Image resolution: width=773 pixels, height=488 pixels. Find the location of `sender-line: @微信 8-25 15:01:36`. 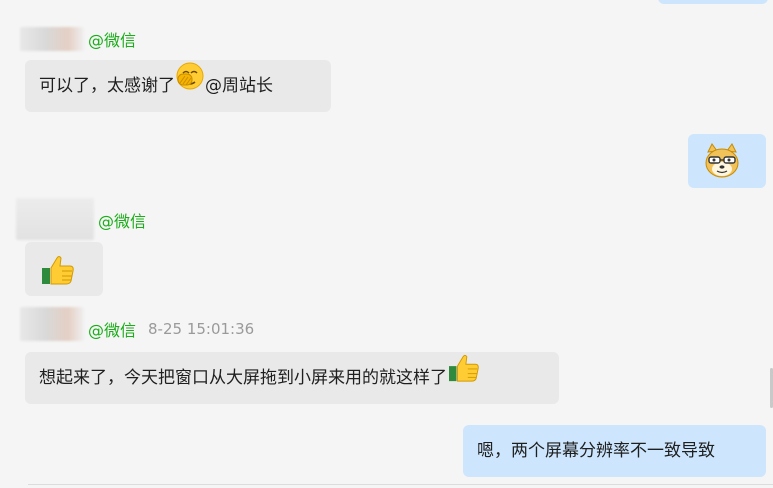

sender-line: @微信 8-25 15:01:36 is located at coordinates (137, 324).